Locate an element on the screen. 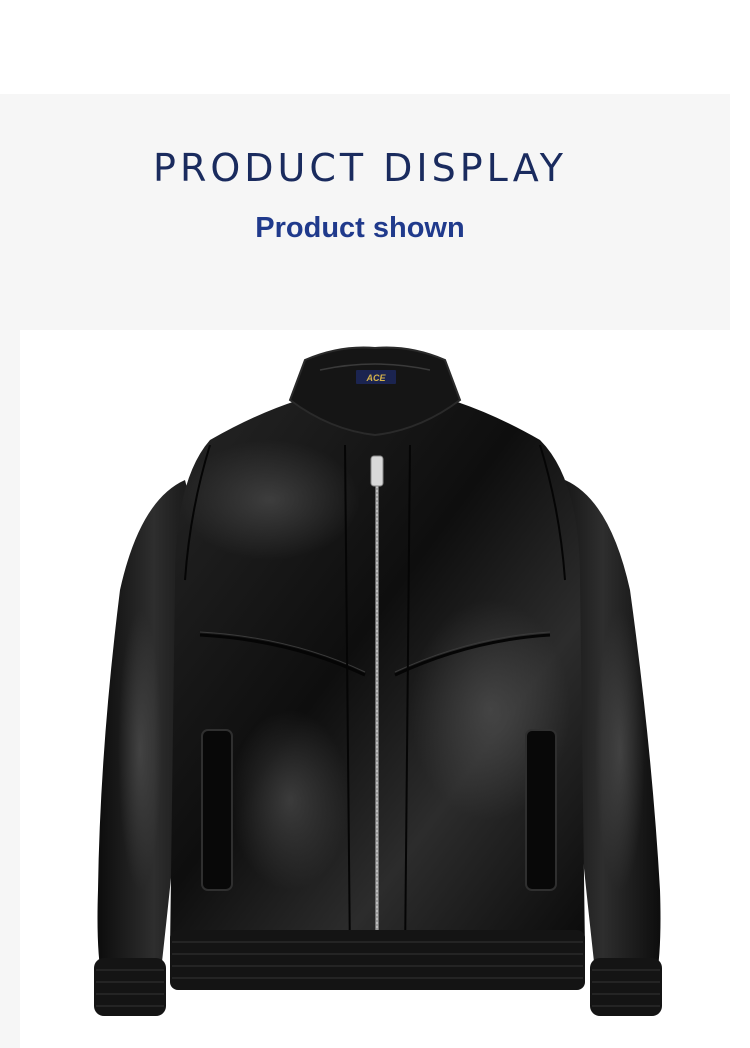  brand-label-text: ACE is located at coordinates (375, 378).